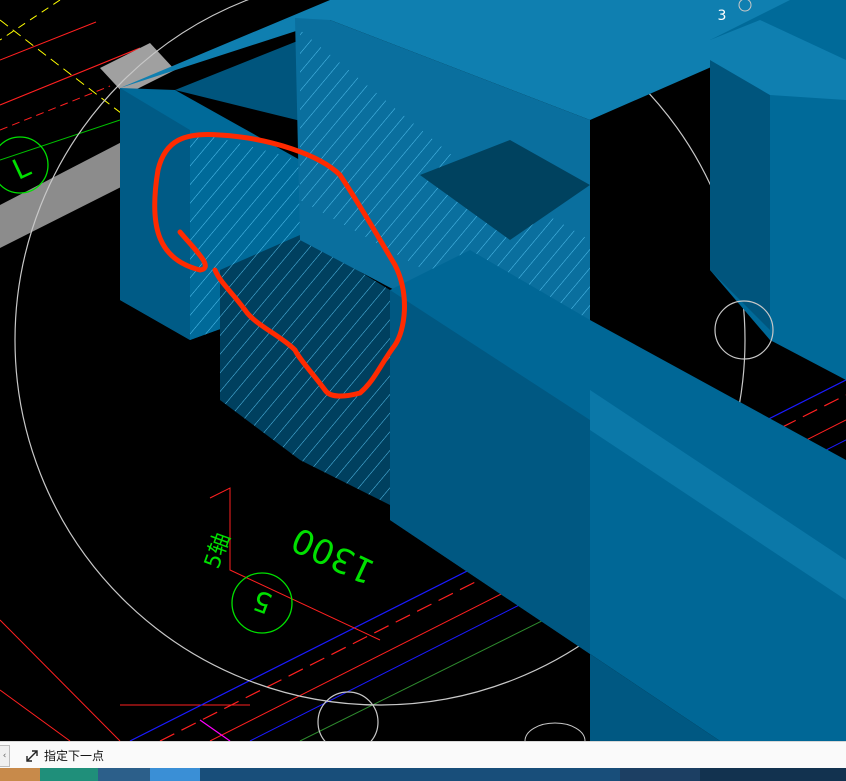 The width and height of the screenshot is (846, 781). I want to click on axis-label-text: 5轴, so click(218, 551).